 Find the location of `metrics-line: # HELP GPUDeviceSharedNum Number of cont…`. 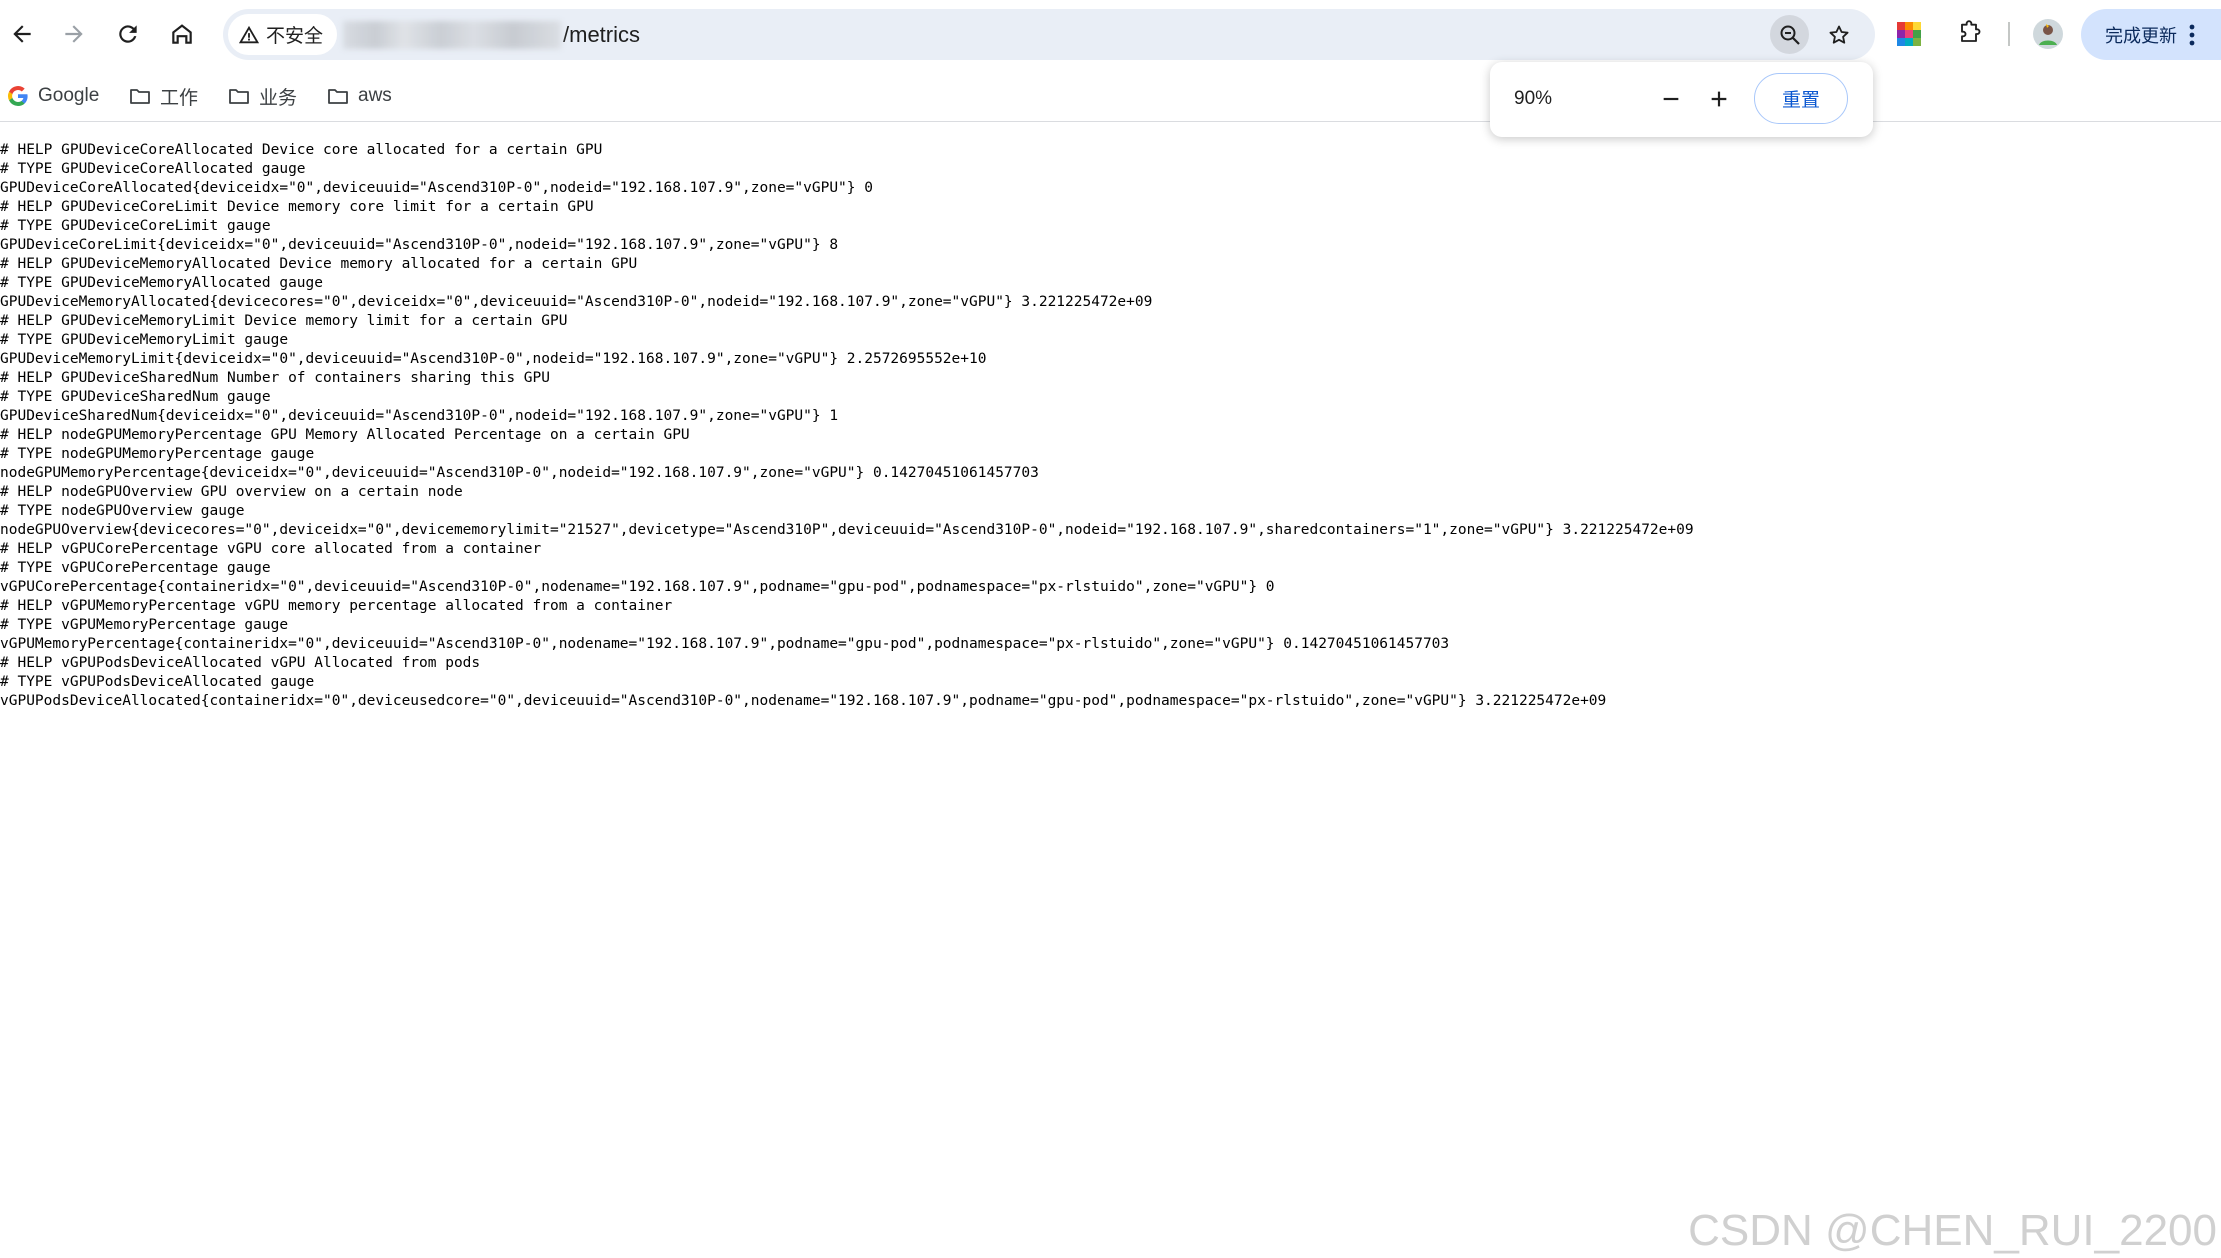

metrics-line: # HELP GPUDeviceSharedNum Number of cont… is located at coordinates (275, 378).